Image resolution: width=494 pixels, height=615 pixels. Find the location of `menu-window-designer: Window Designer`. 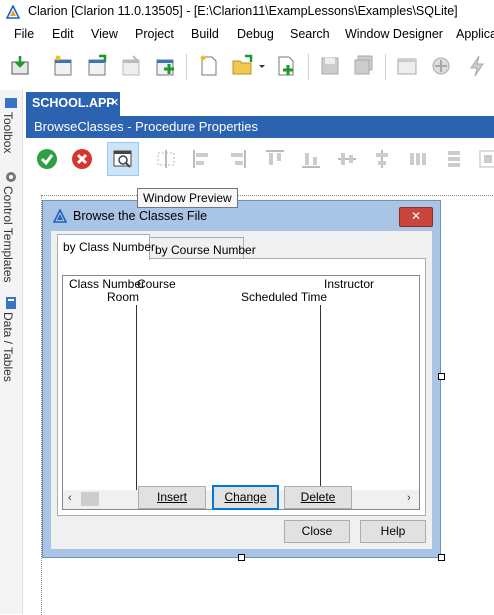

menu-window-designer: Window Designer is located at coordinates (394, 34).